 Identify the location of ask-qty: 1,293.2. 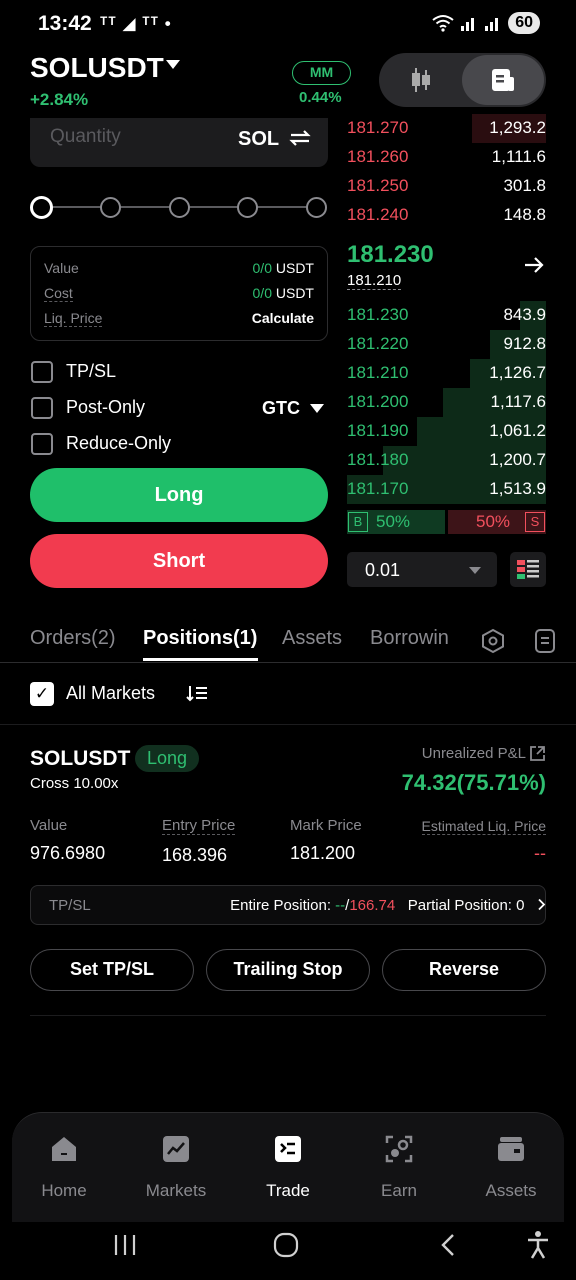
(517, 127).